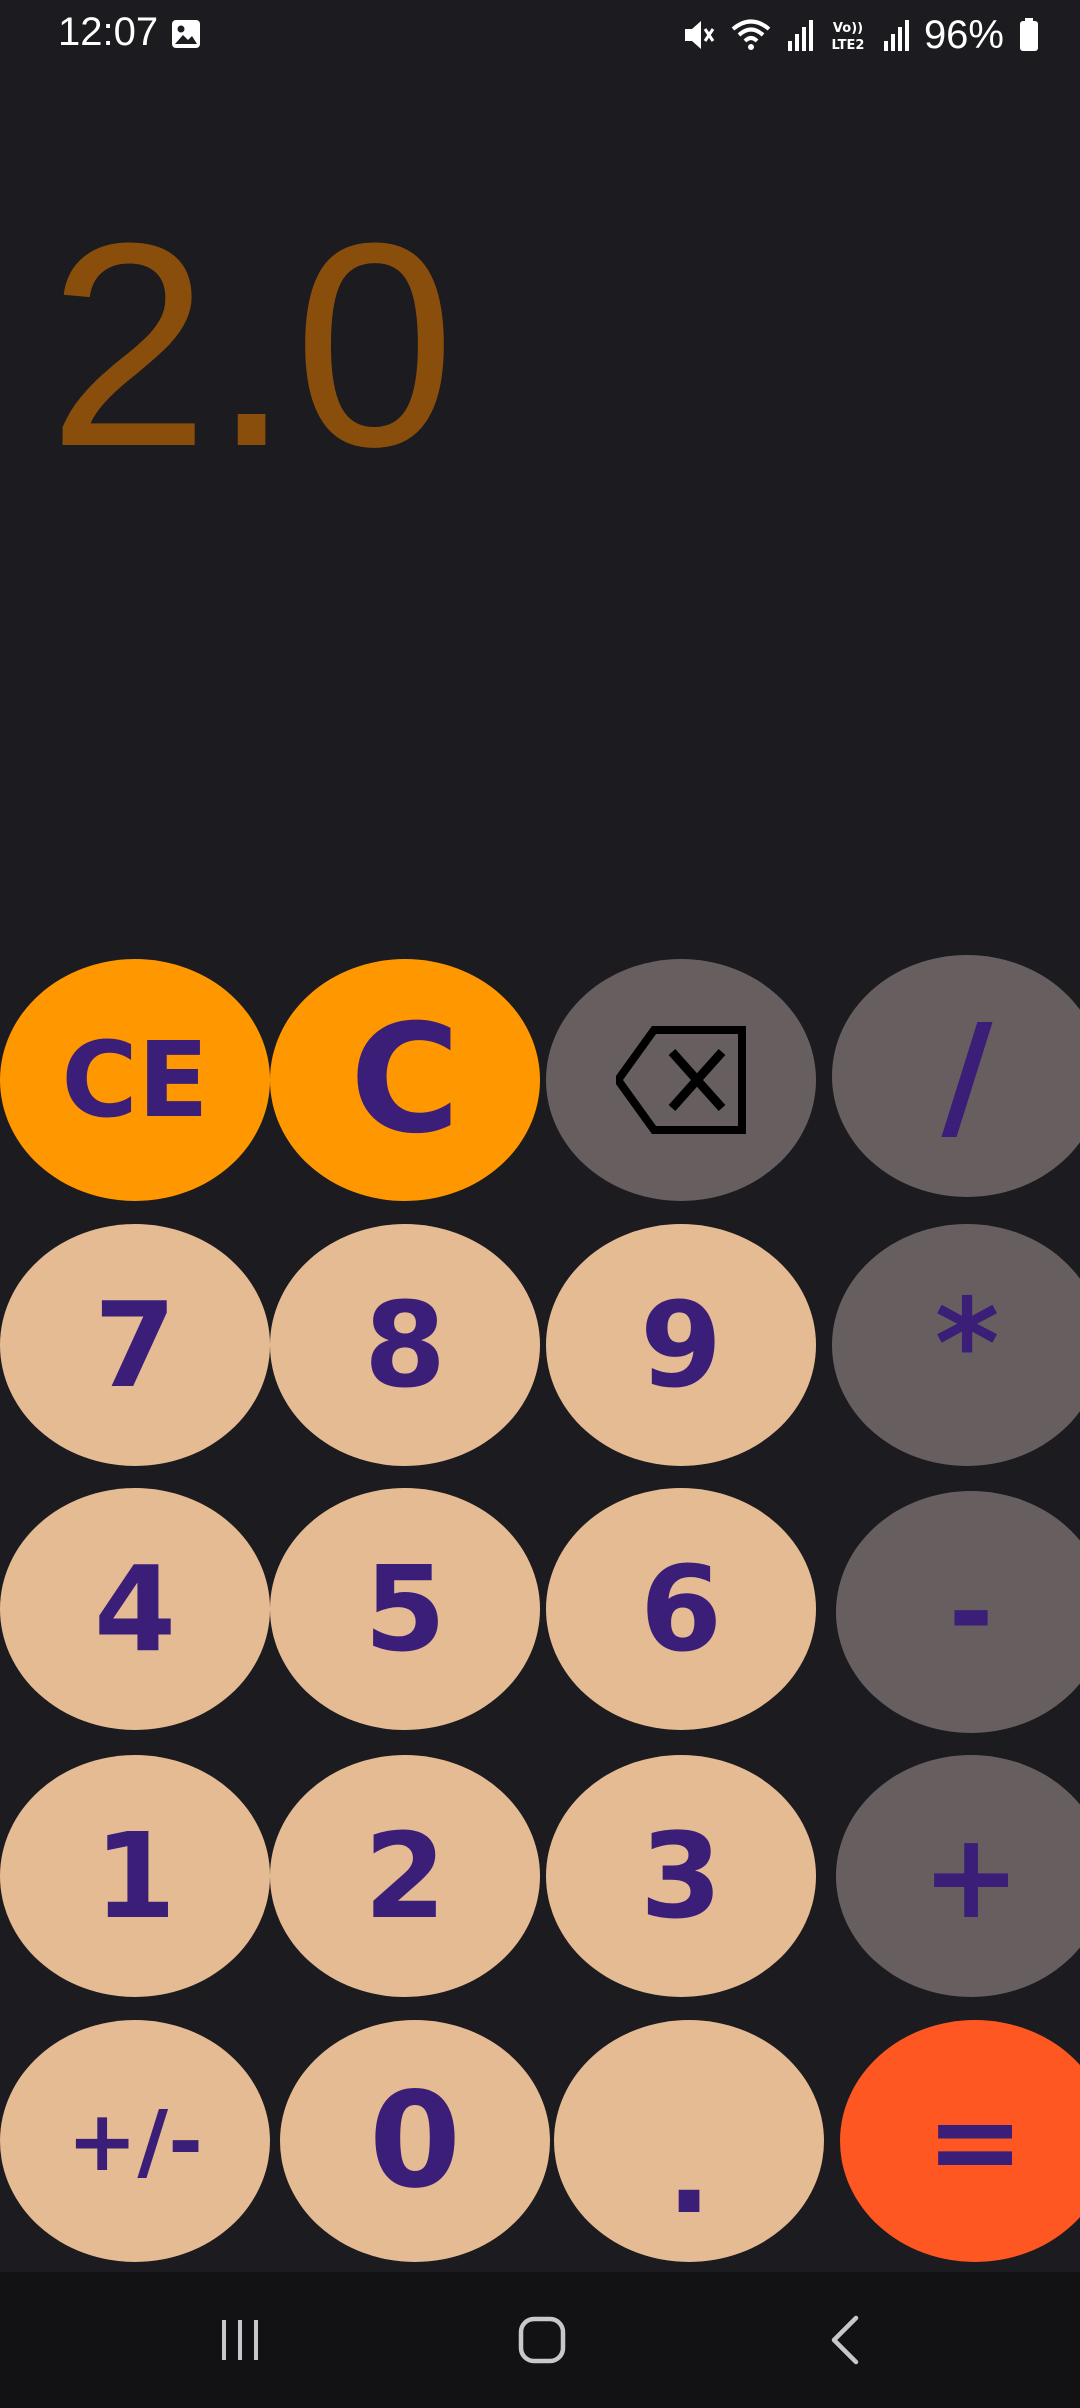 The image size is (1080, 2408). Describe the element at coordinates (108, 32) in the screenshot. I see `status-time: 12:07` at that location.